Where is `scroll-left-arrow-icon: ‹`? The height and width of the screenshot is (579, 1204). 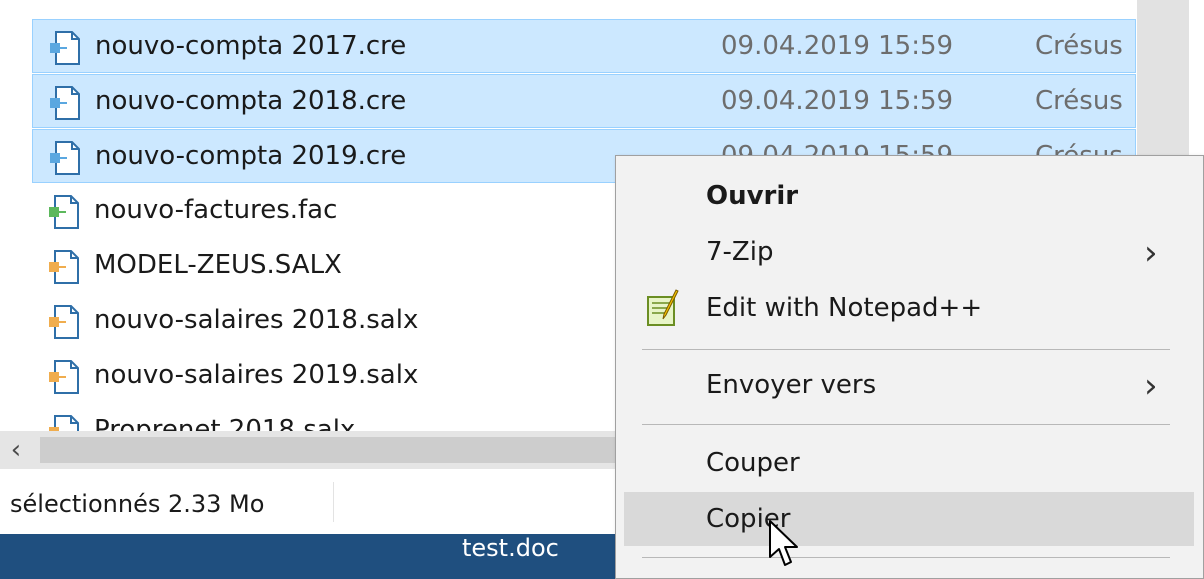
scroll-left-arrow-icon: ‹ is located at coordinates (16, 450).